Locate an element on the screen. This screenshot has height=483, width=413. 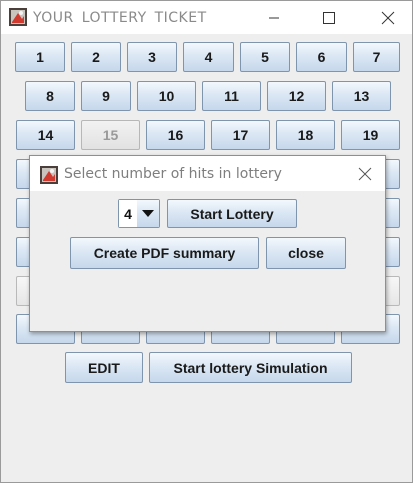
dialog-title: Select number of hits in lottery is located at coordinates (173, 174).